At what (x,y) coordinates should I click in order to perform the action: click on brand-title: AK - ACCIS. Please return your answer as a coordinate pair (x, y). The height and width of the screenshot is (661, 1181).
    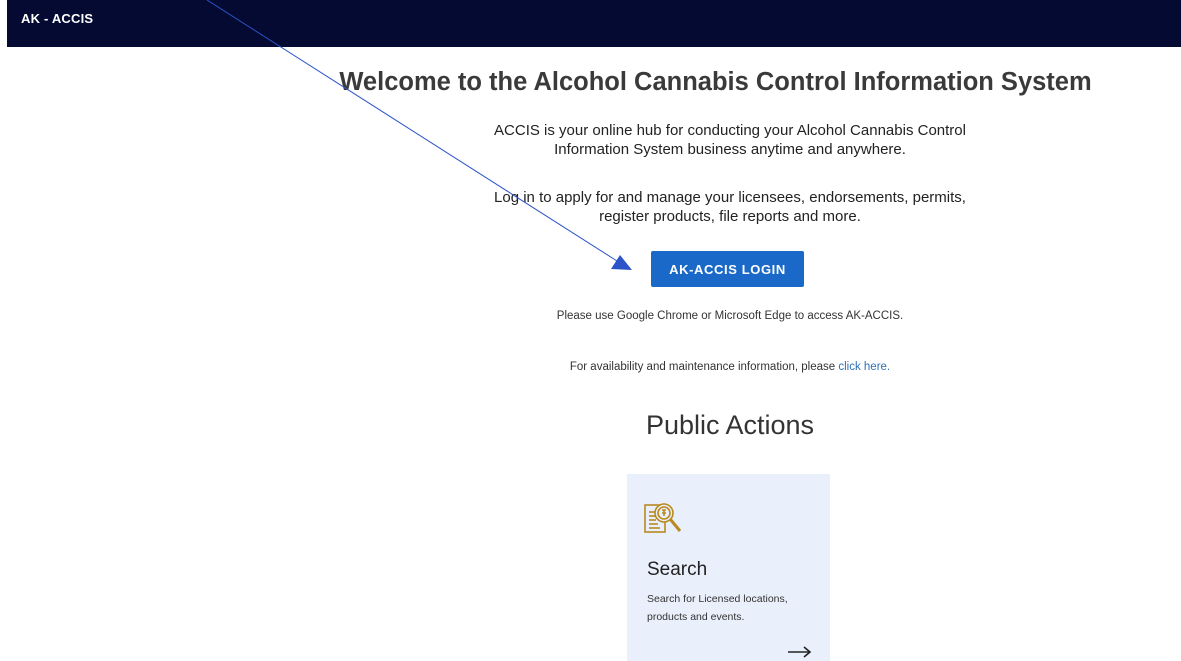
    Looking at the image, I should click on (57, 18).